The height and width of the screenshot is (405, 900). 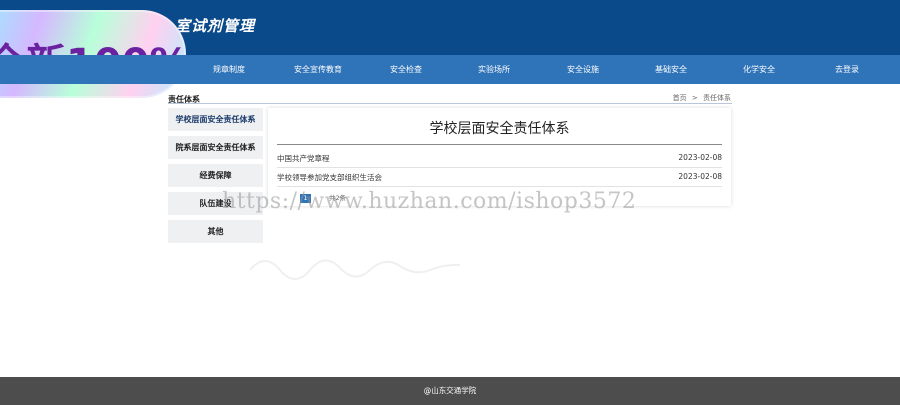 I want to click on site-title: 室试剂管理, so click(x=215, y=26).